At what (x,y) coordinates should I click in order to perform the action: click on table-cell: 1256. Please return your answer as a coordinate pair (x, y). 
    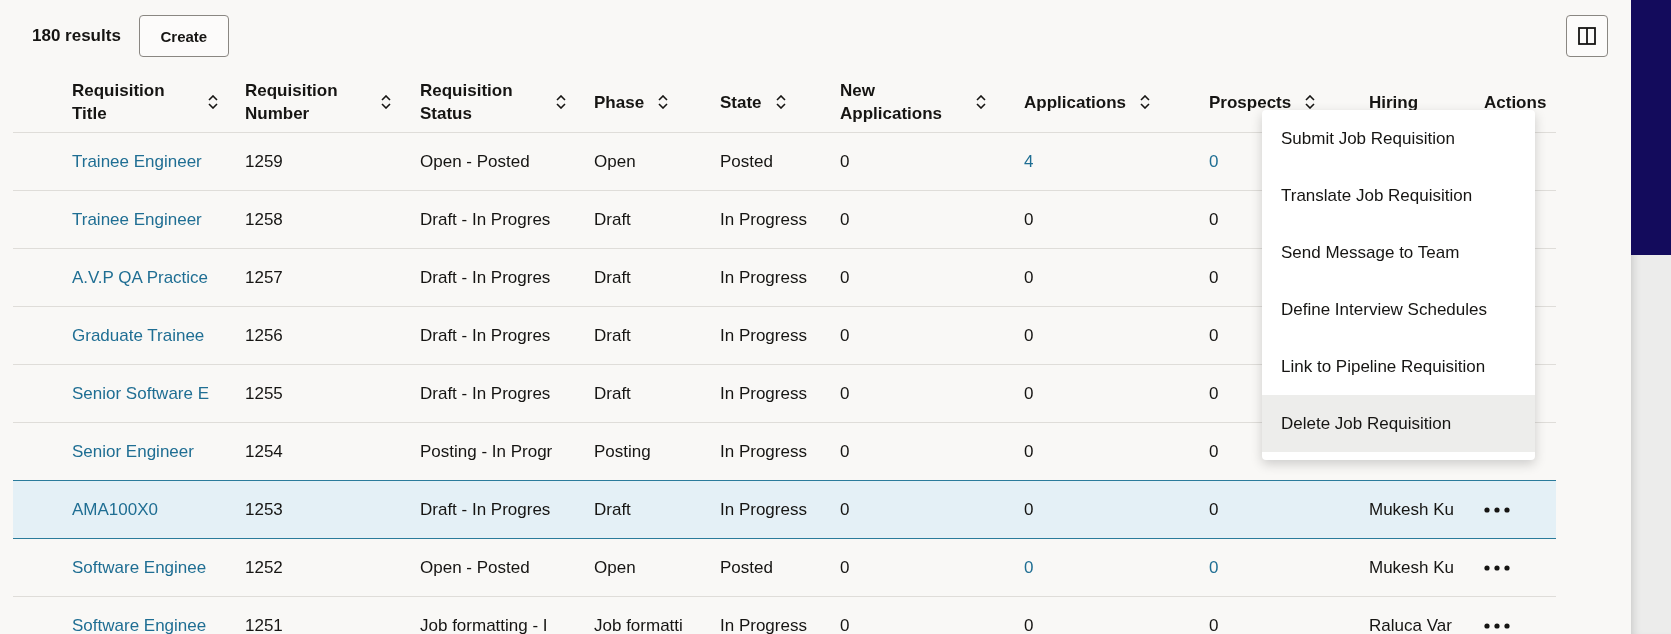
    Looking at the image, I should click on (264, 335).